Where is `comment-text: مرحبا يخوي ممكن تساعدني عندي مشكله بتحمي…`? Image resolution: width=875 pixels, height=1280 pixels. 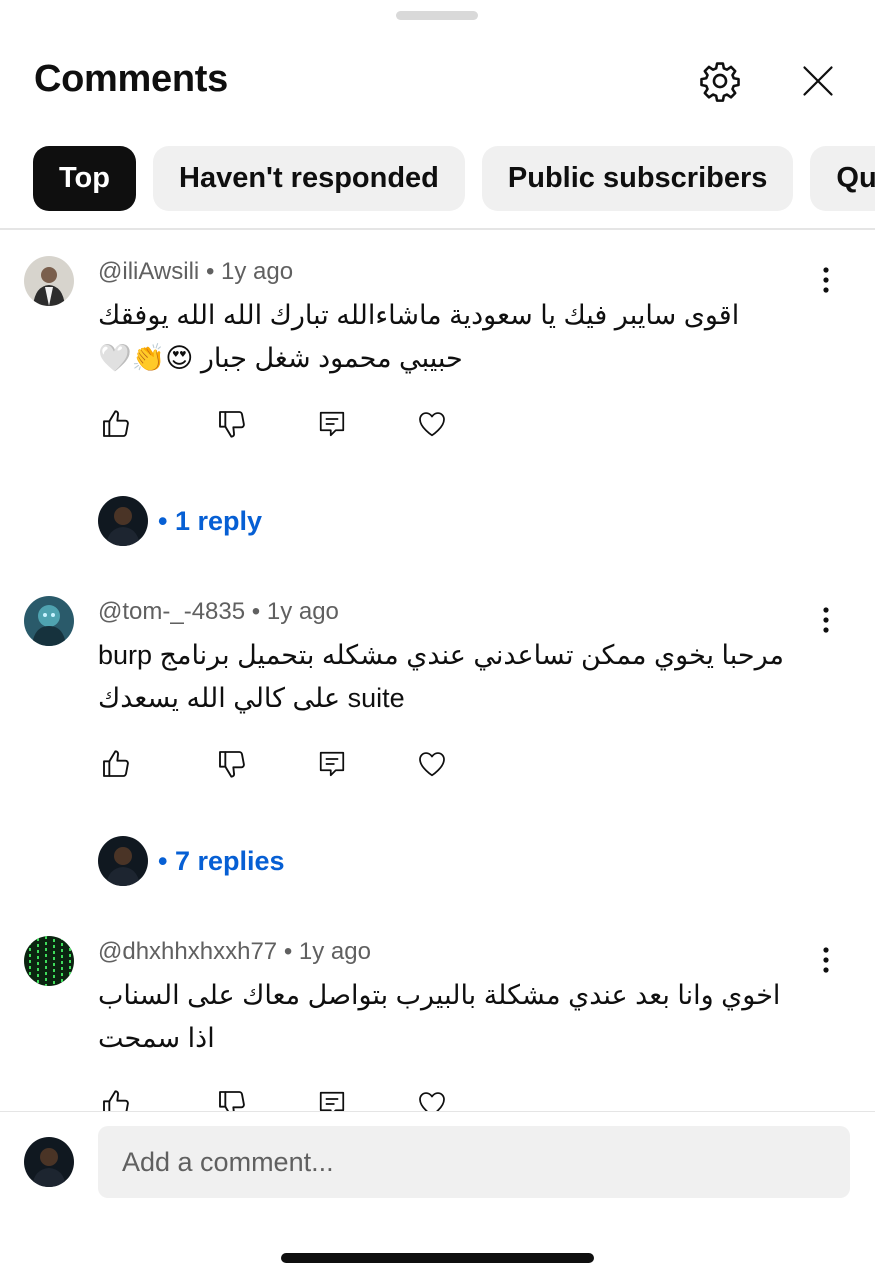 comment-text: مرحبا يخوي ممكن تساعدني عندي مشكله بتحمي… is located at coordinates (441, 676).